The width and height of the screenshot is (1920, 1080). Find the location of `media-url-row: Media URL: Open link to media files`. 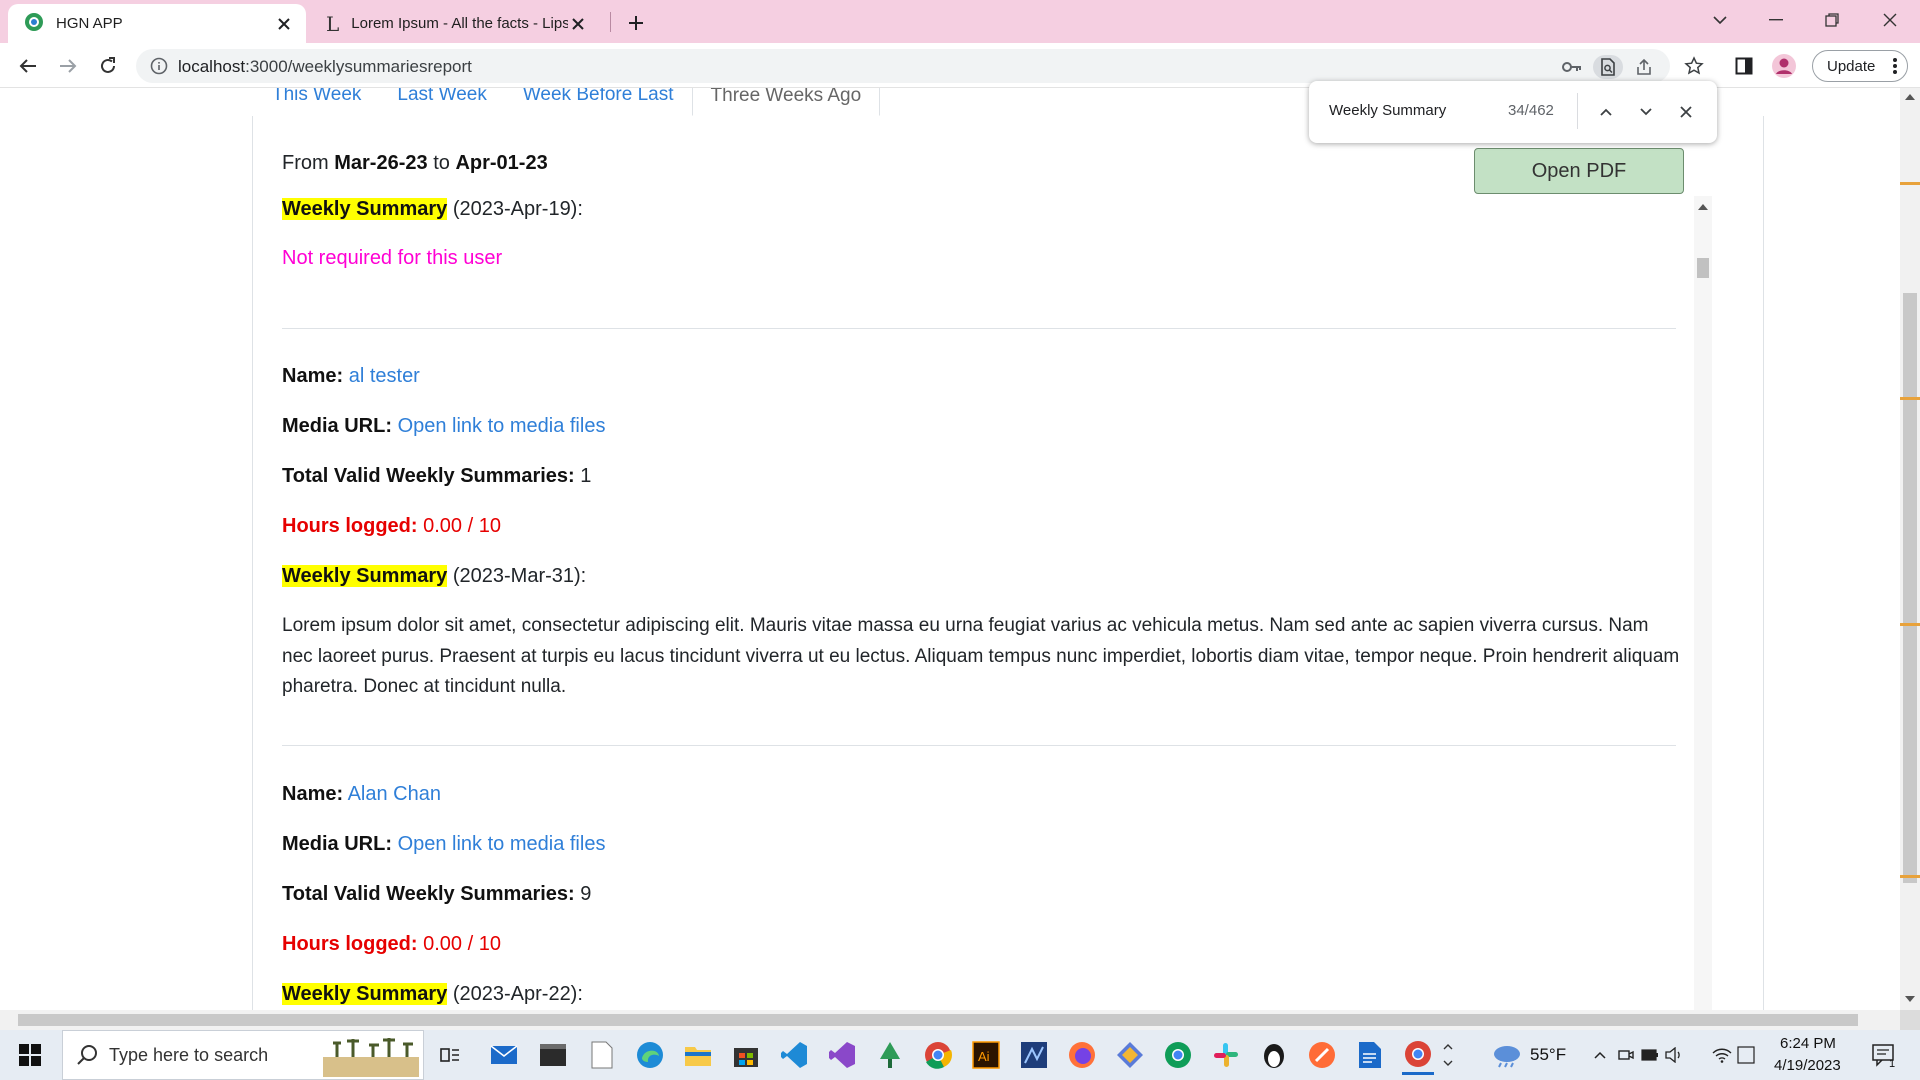

media-url-row: Media URL: Open link to media files is located at coordinates (444, 844).